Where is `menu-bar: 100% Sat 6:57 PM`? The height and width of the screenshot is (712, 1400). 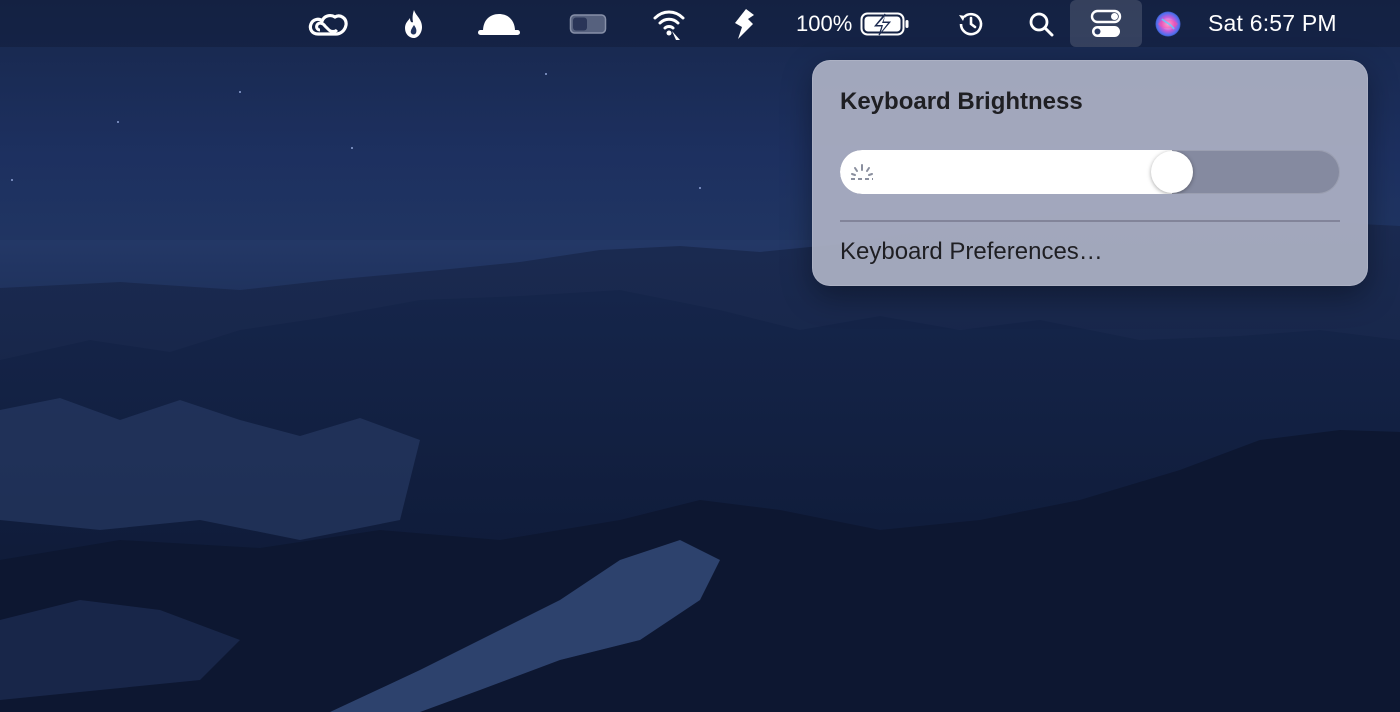
menu-bar: 100% Sat 6:57 PM is located at coordinates (700, 23).